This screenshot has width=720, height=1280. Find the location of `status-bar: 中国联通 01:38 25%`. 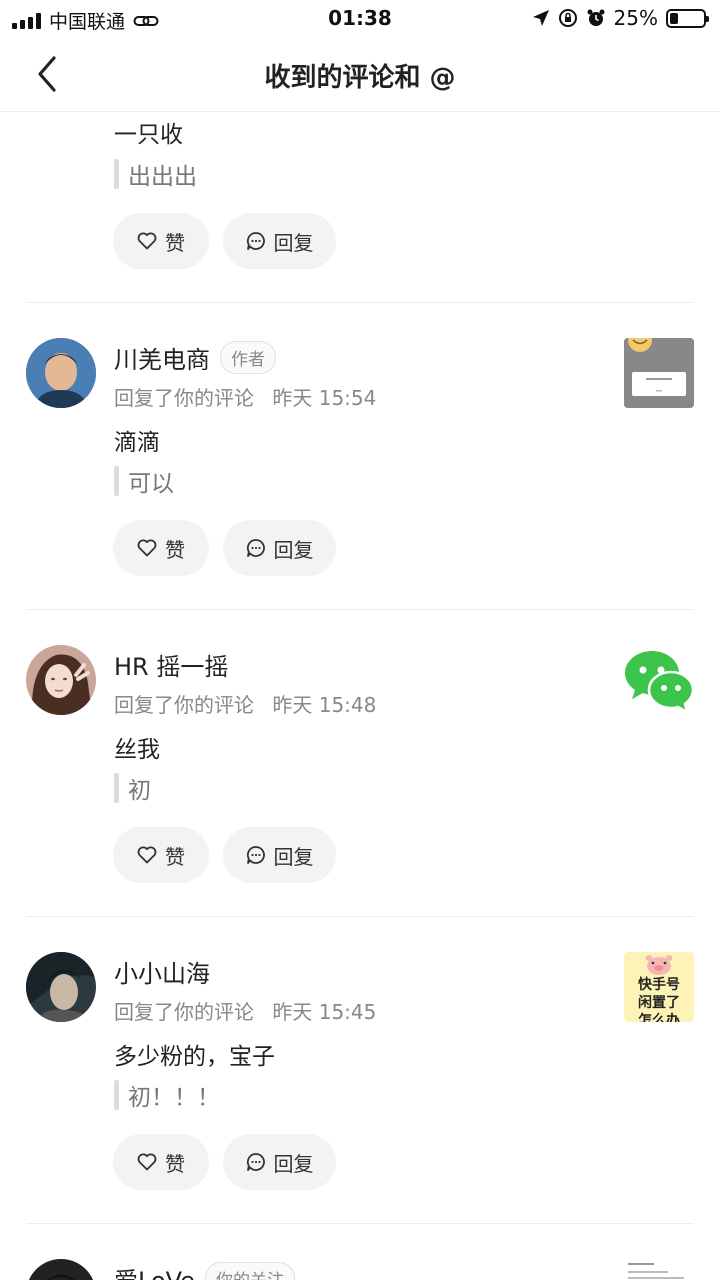

status-bar: 中国联通 01:38 25% is located at coordinates (360, 19).